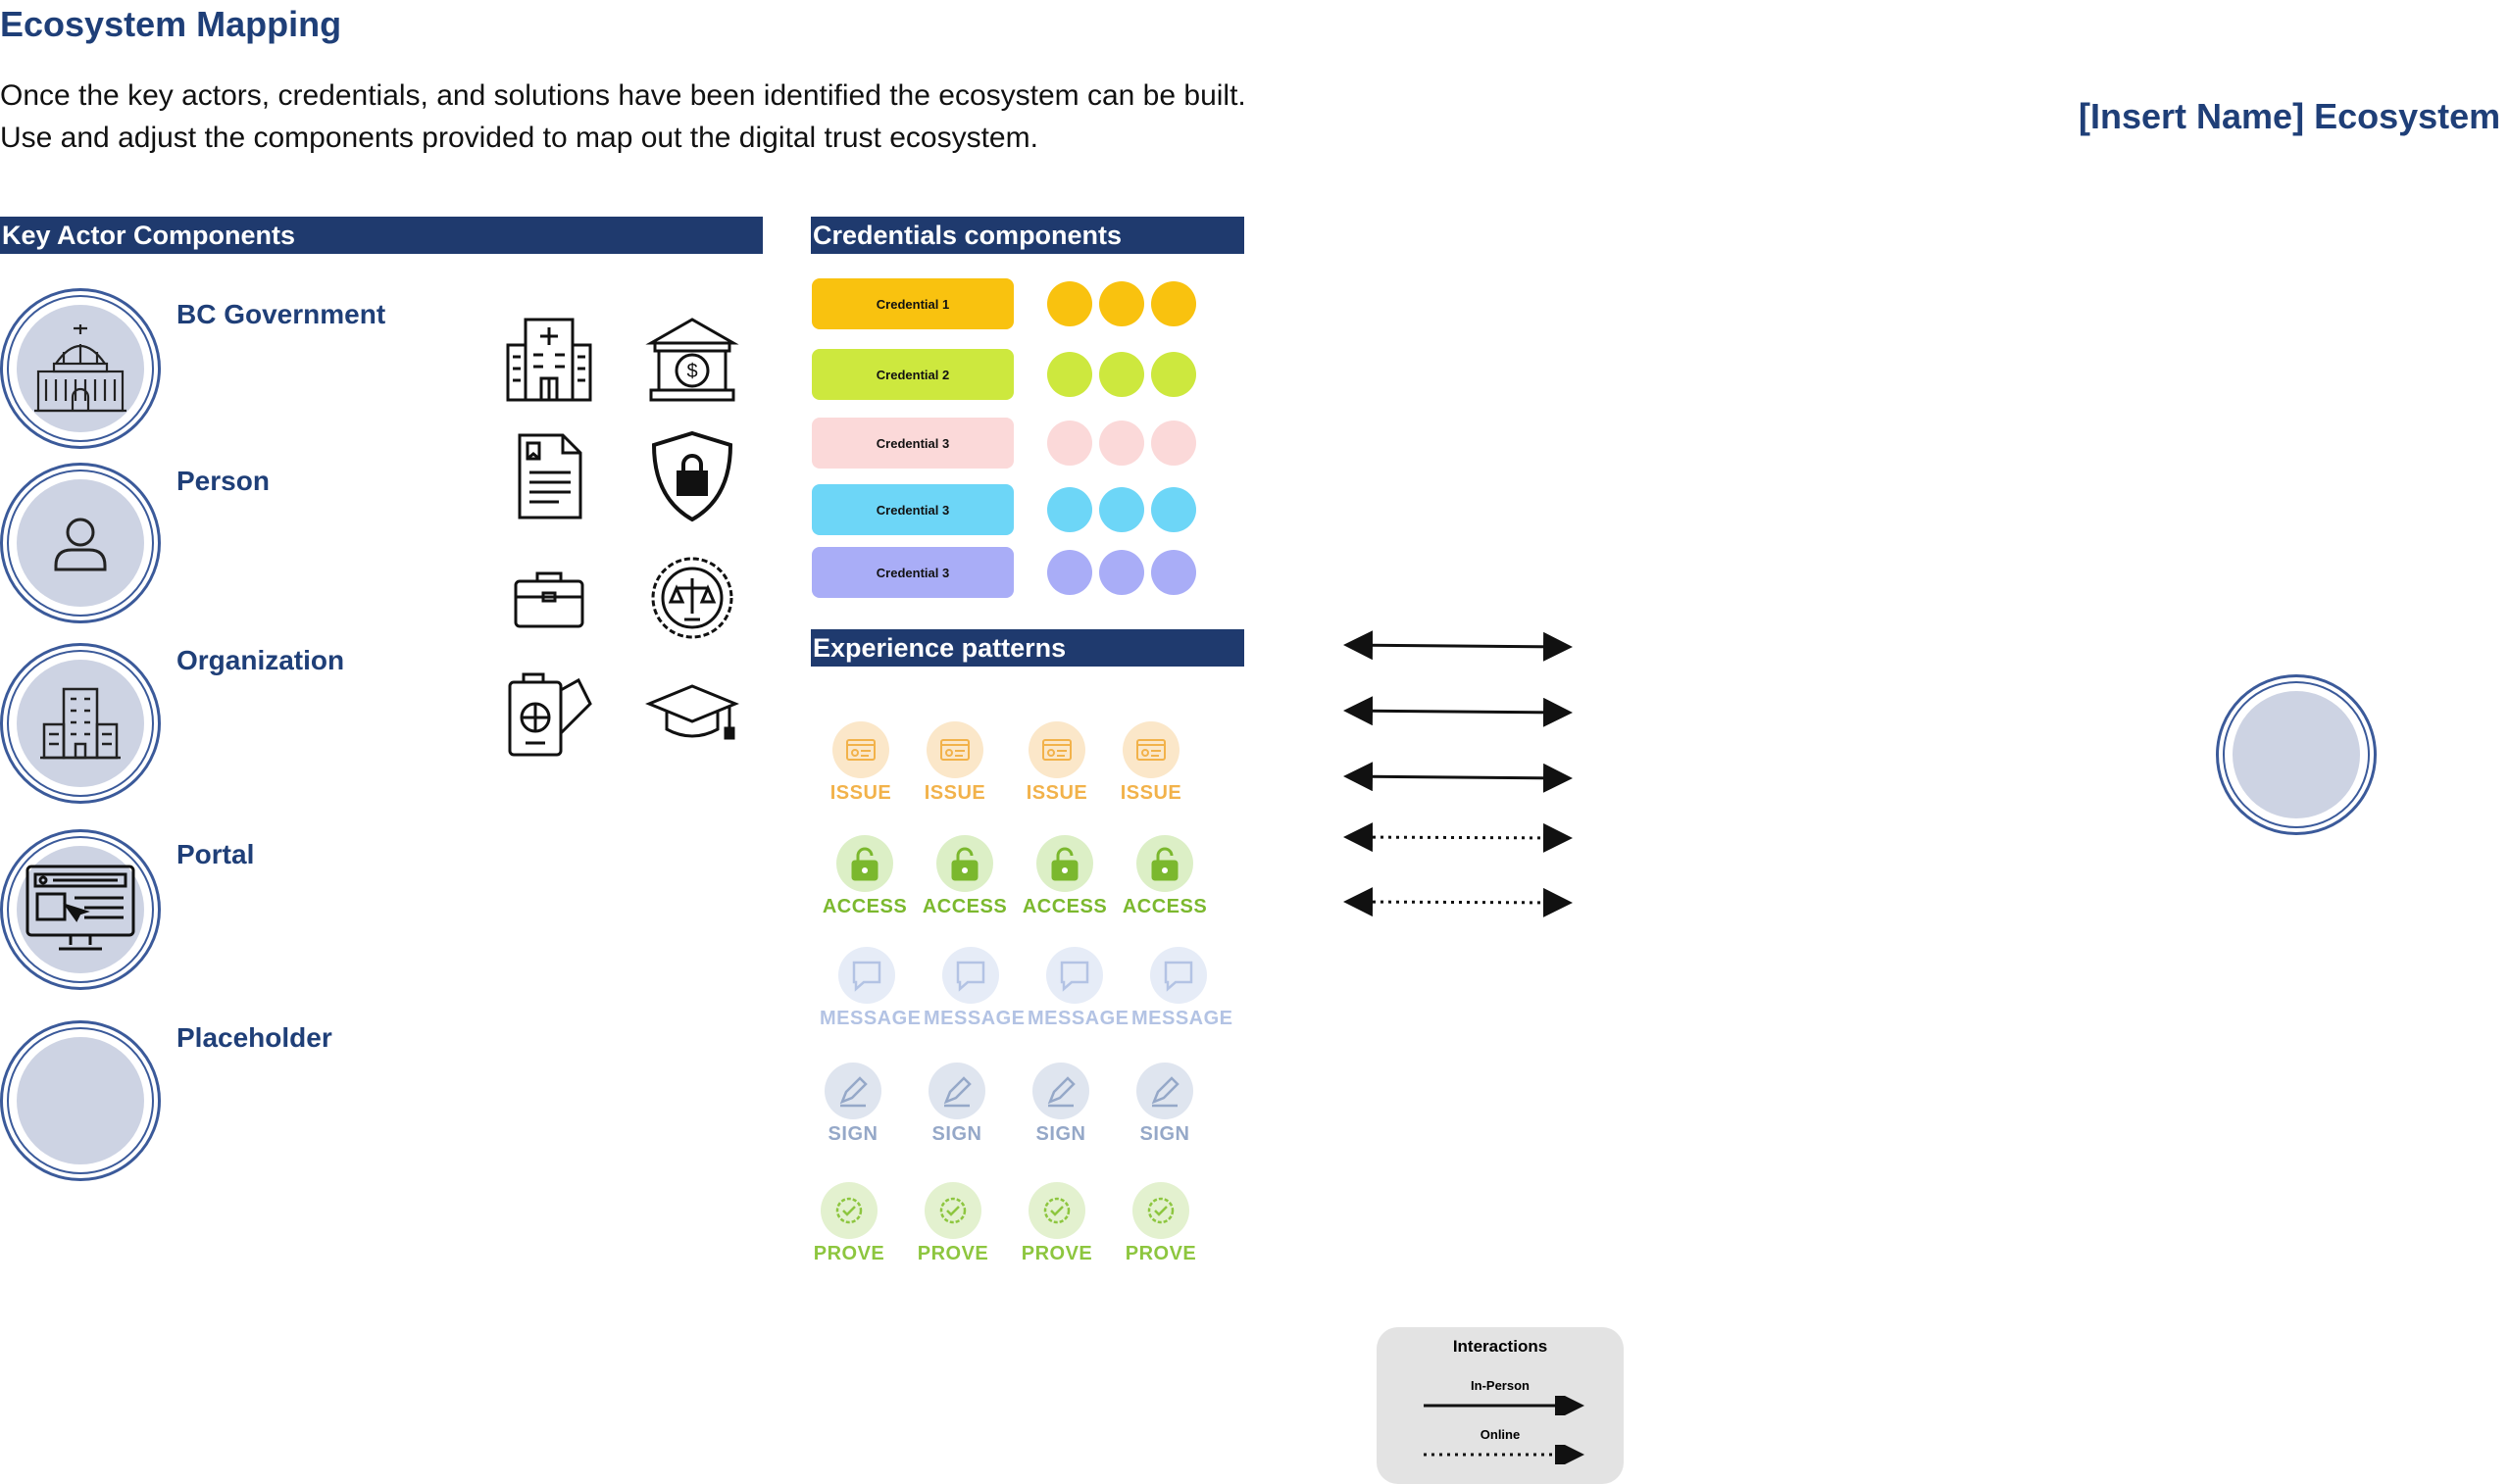  I want to click on interaction-arrows, so click(1458, 773).